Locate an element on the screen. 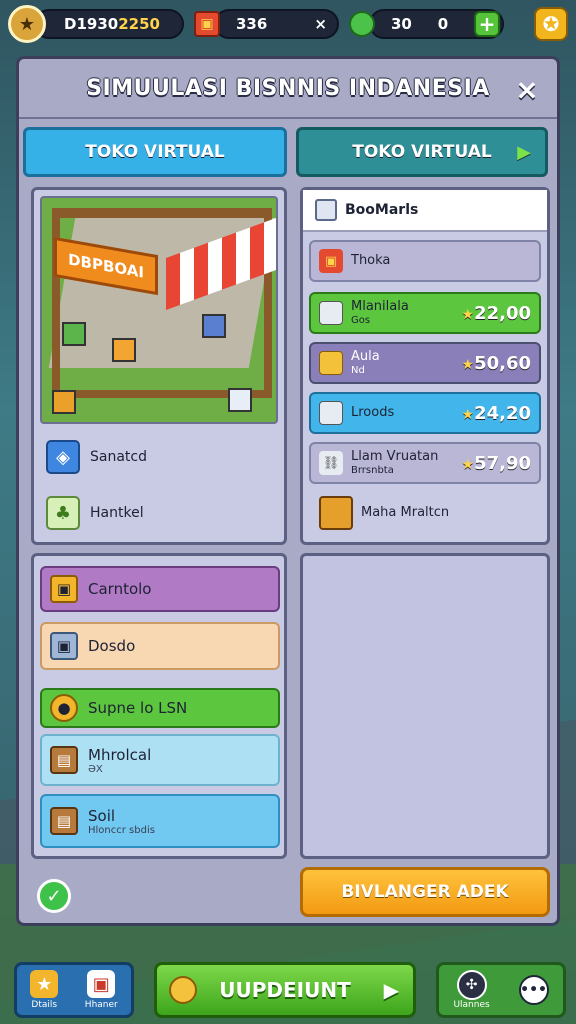  bar-text-block: Mhrolcal ƏX is located at coordinates (119, 760).